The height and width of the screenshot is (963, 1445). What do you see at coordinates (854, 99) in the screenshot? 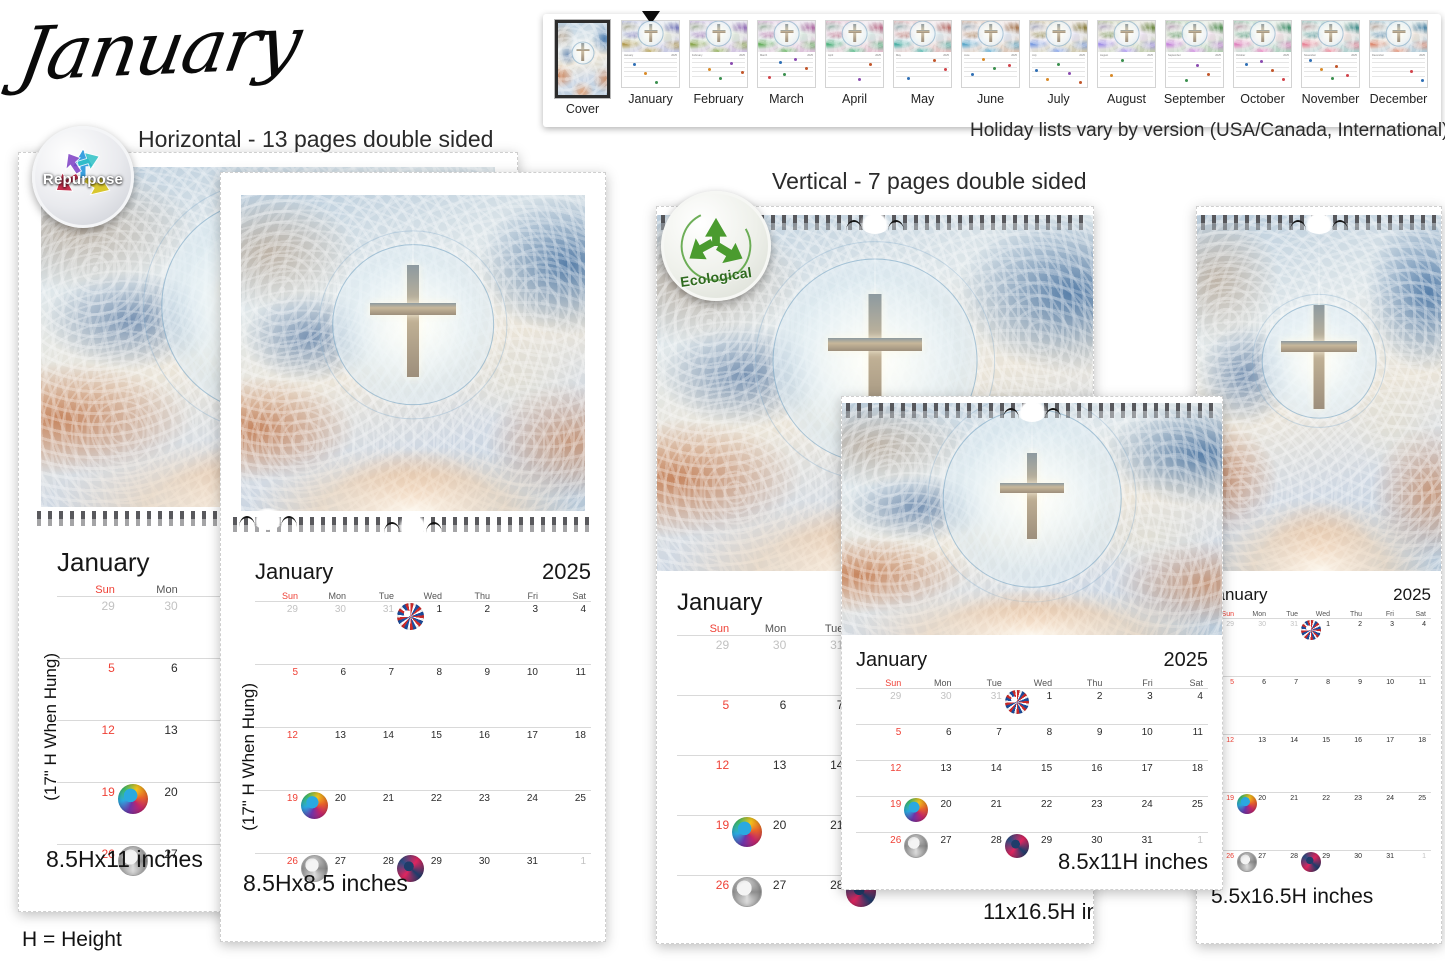
I see `thumbnail-label: April` at bounding box center [854, 99].